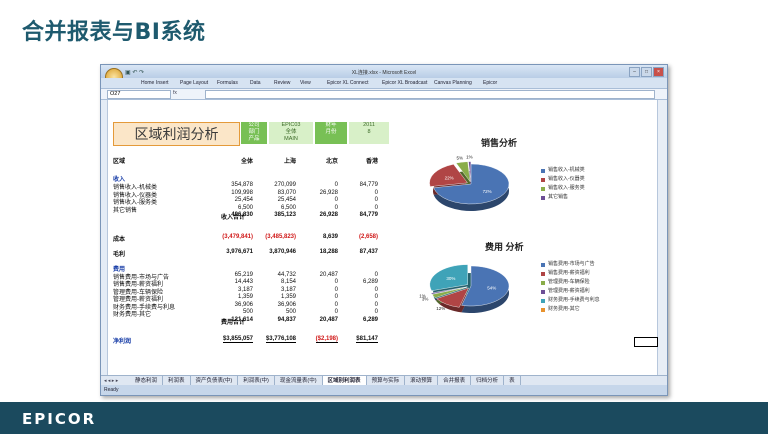 The width and height of the screenshot is (768, 434). Describe the element at coordinates (331, 125) in the screenshot. I see `info-year-label: 财年` at that location.